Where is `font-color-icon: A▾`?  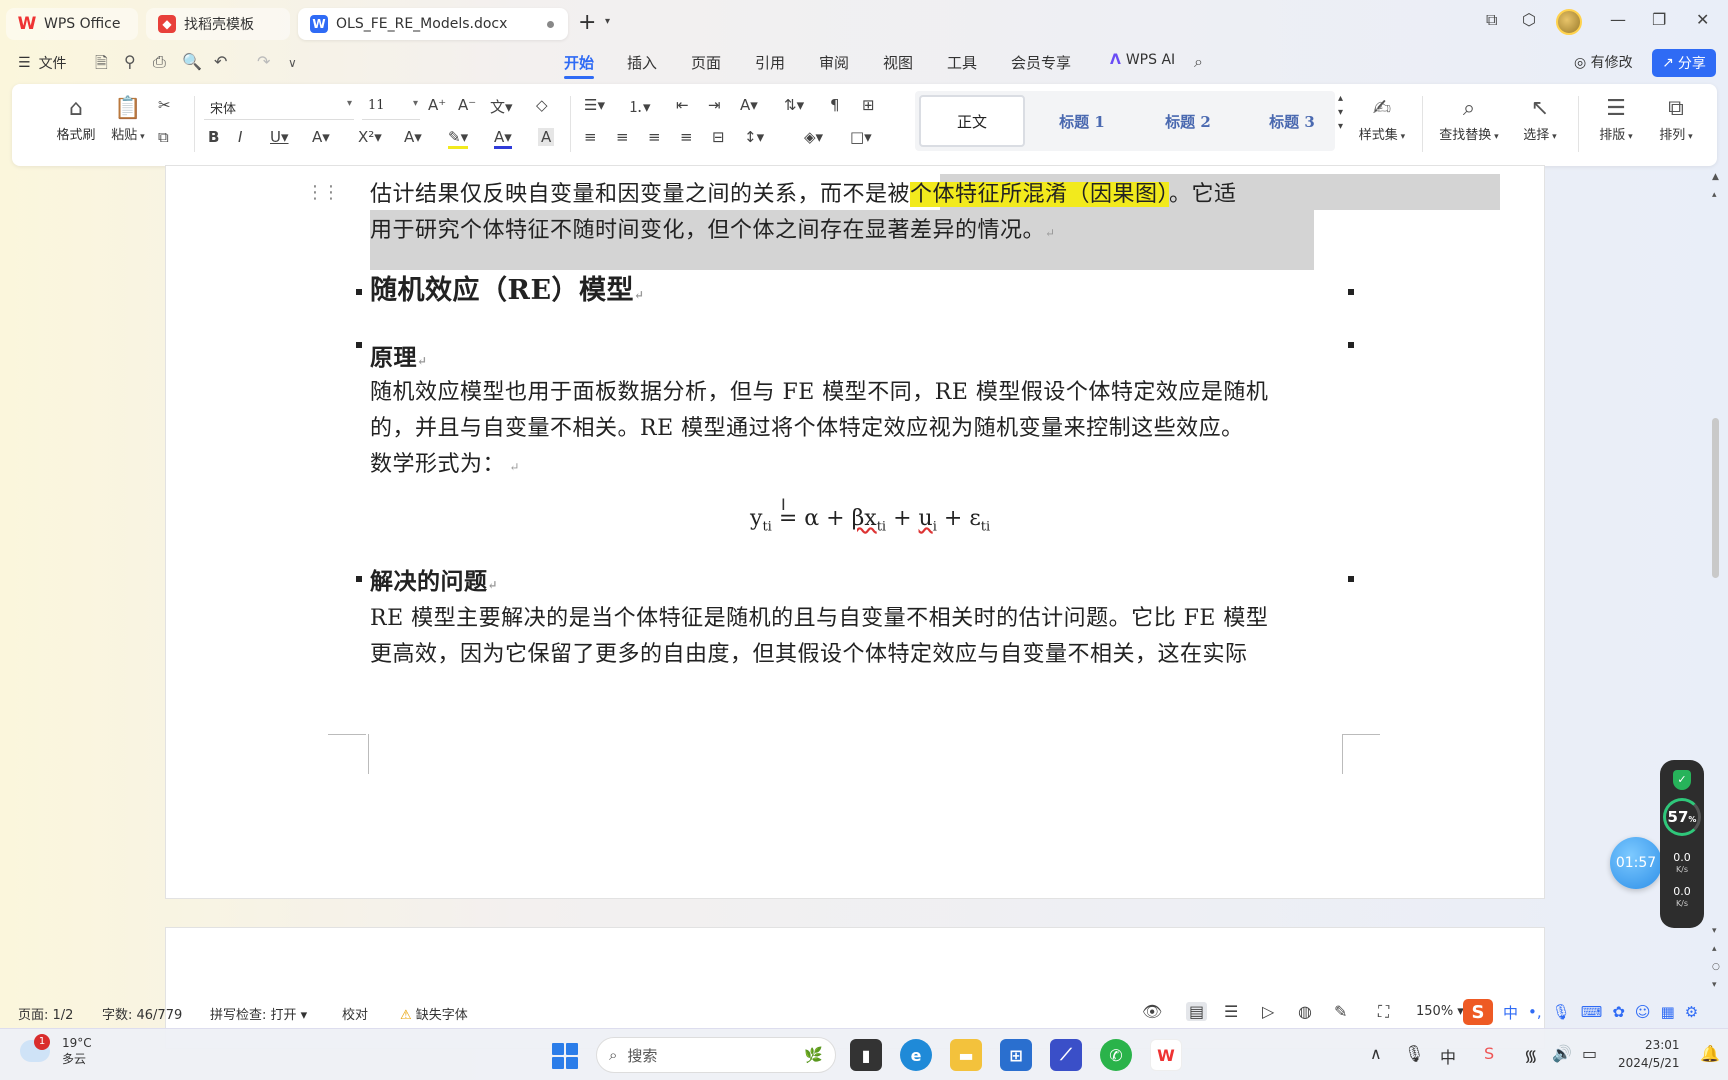
font-color-icon: A▾ is located at coordinates (503, 138).